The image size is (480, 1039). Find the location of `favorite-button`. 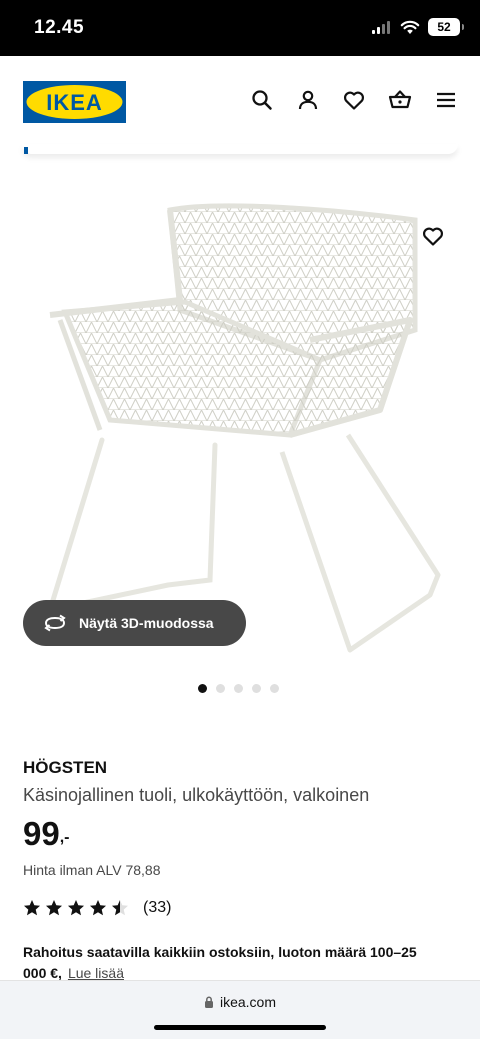

favorite-button is located at coordinates (433, 236).